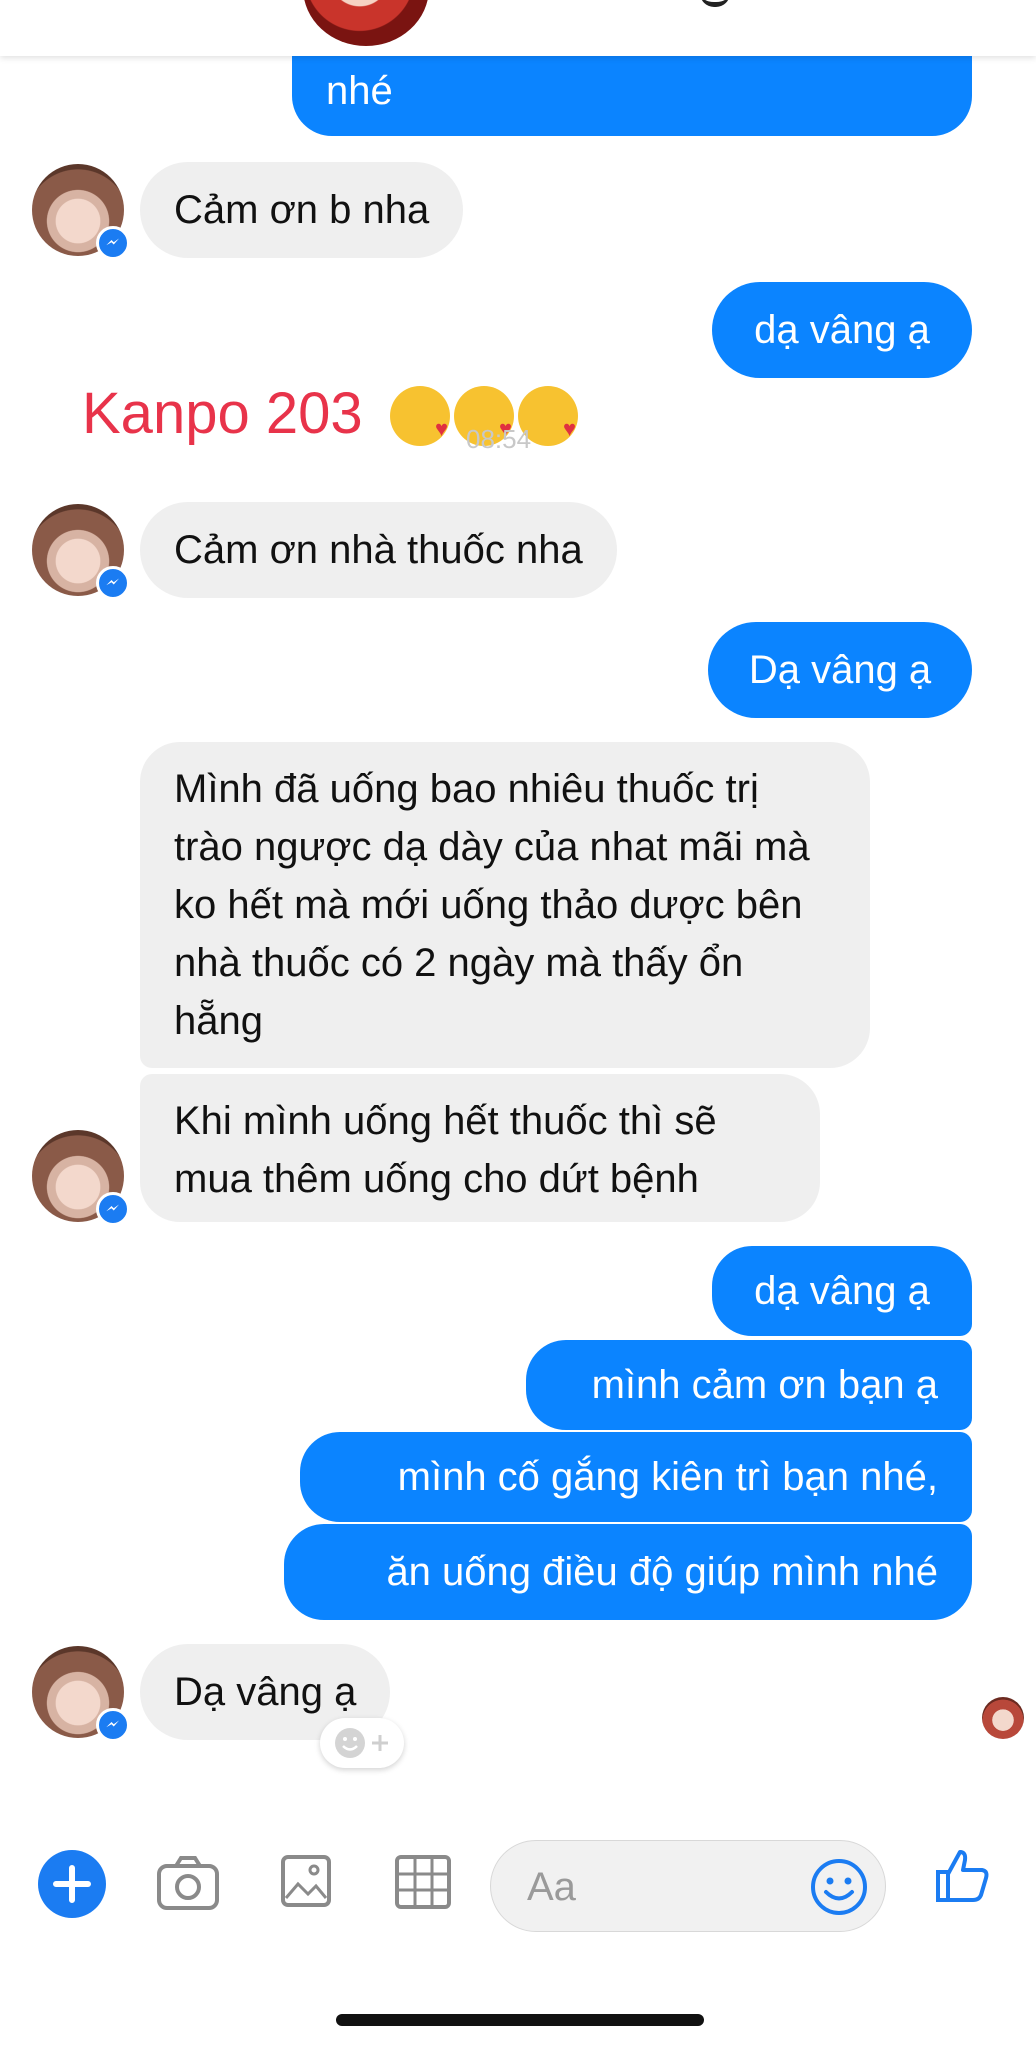 Image resolution: width=1036 pixels, height=2048 pixels. Describe the element at coordinates (520, 2020) in the screenshot. I see `home-indicator` at that location.